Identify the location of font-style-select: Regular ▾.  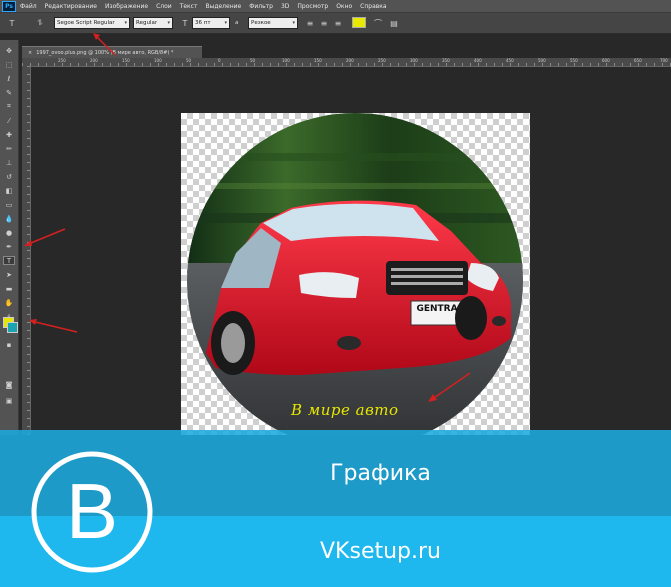
(153, 23).